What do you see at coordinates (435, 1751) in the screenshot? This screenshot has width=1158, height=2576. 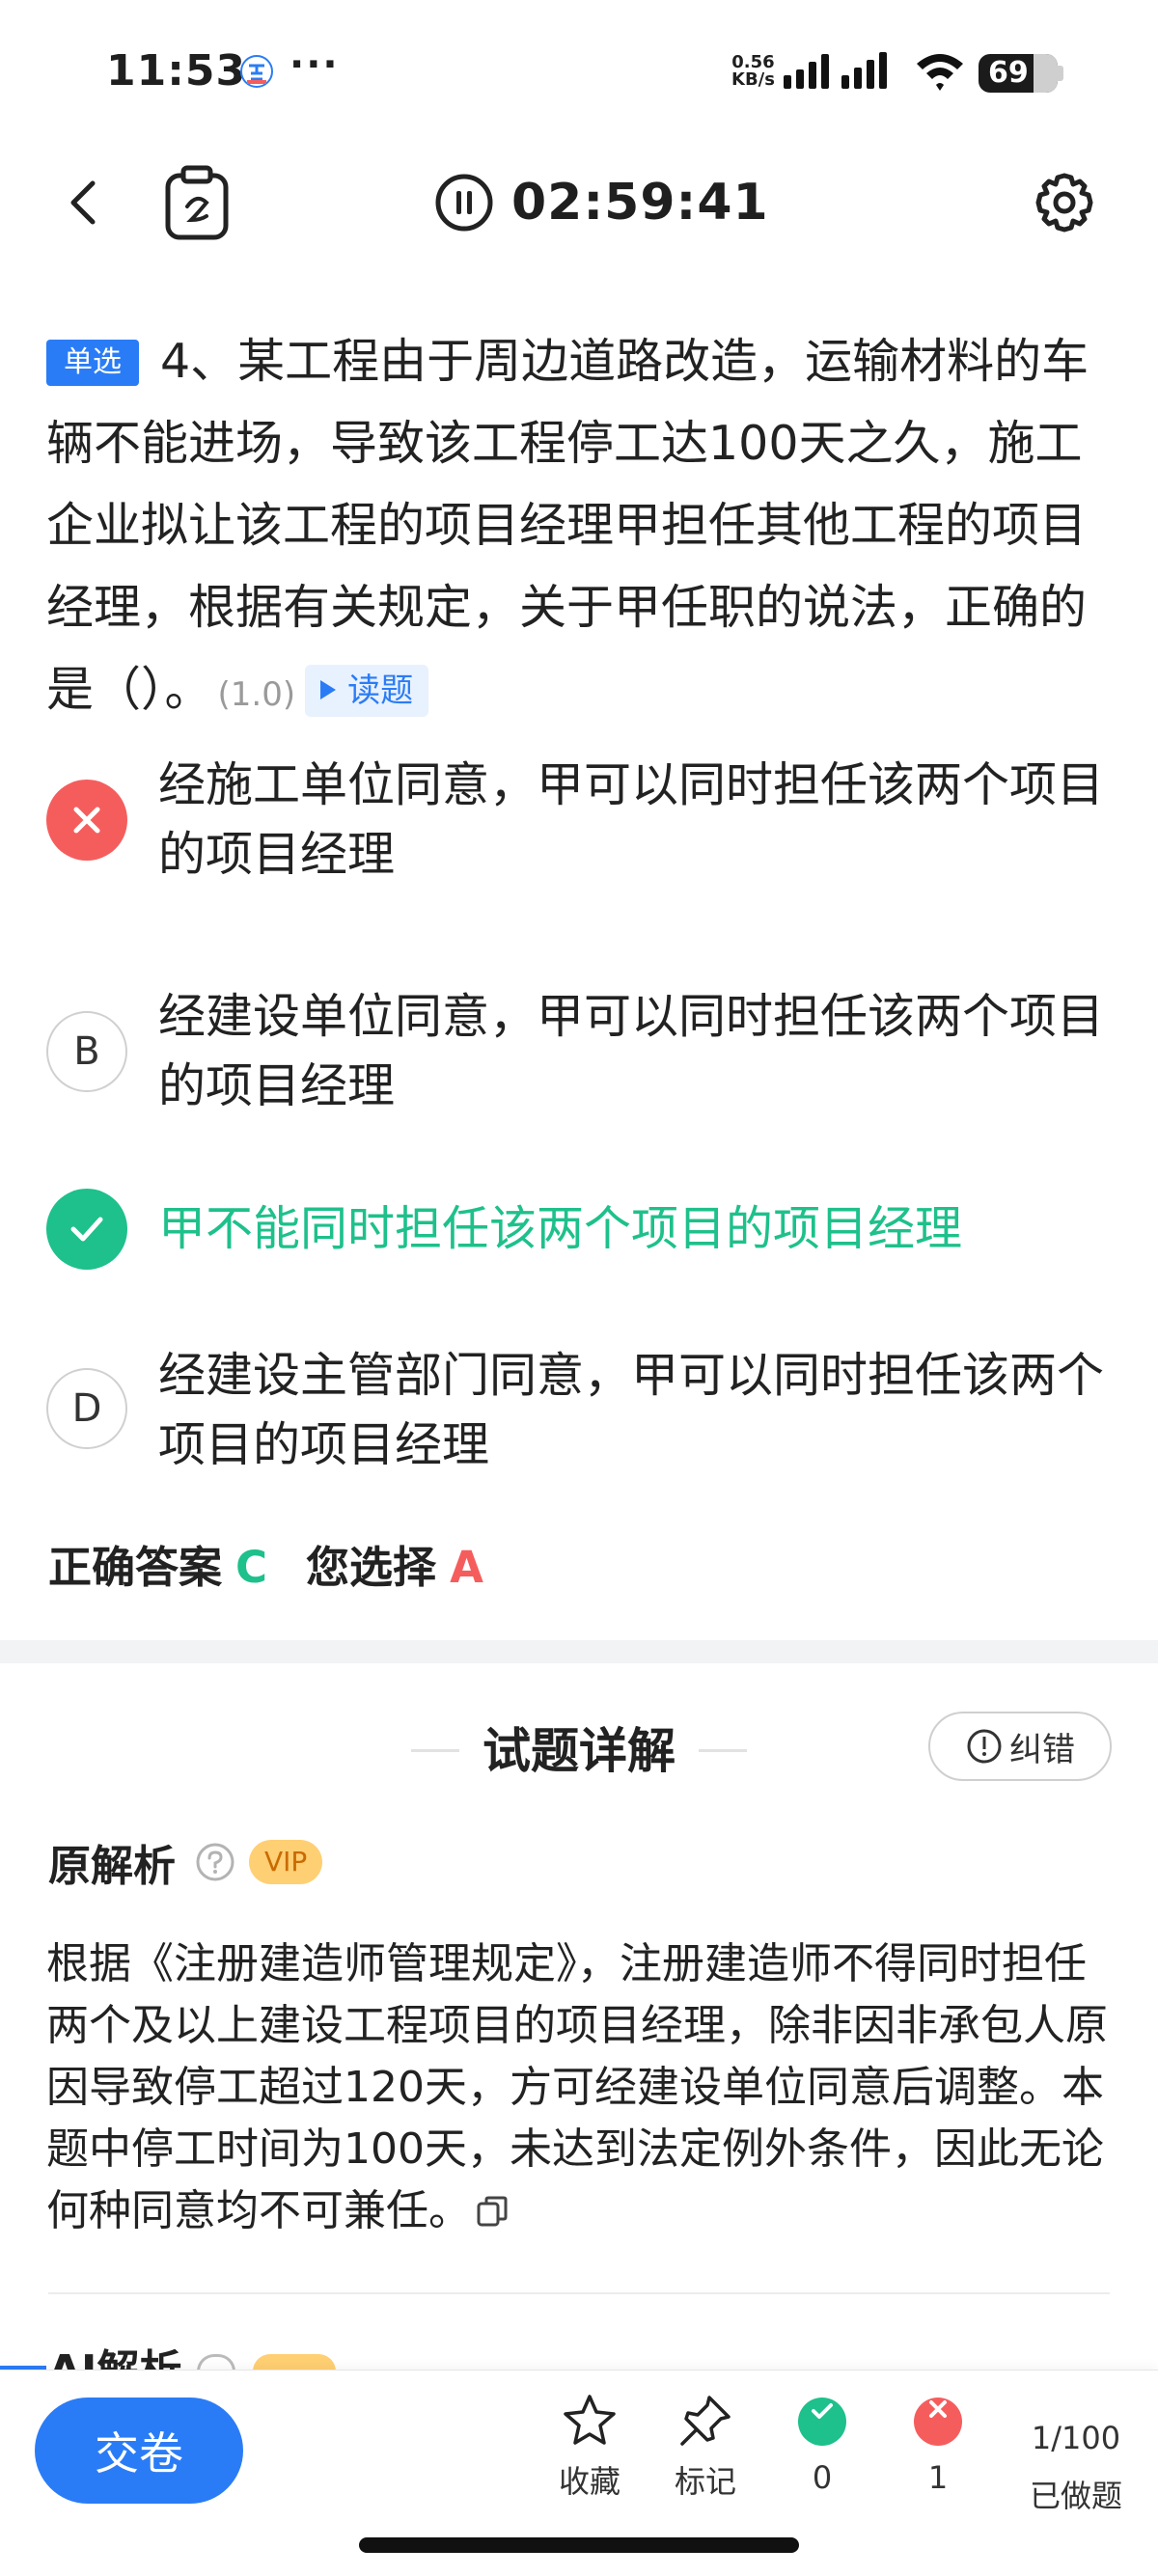 I see `title-dash-left` at bounding box center [435, 1751].